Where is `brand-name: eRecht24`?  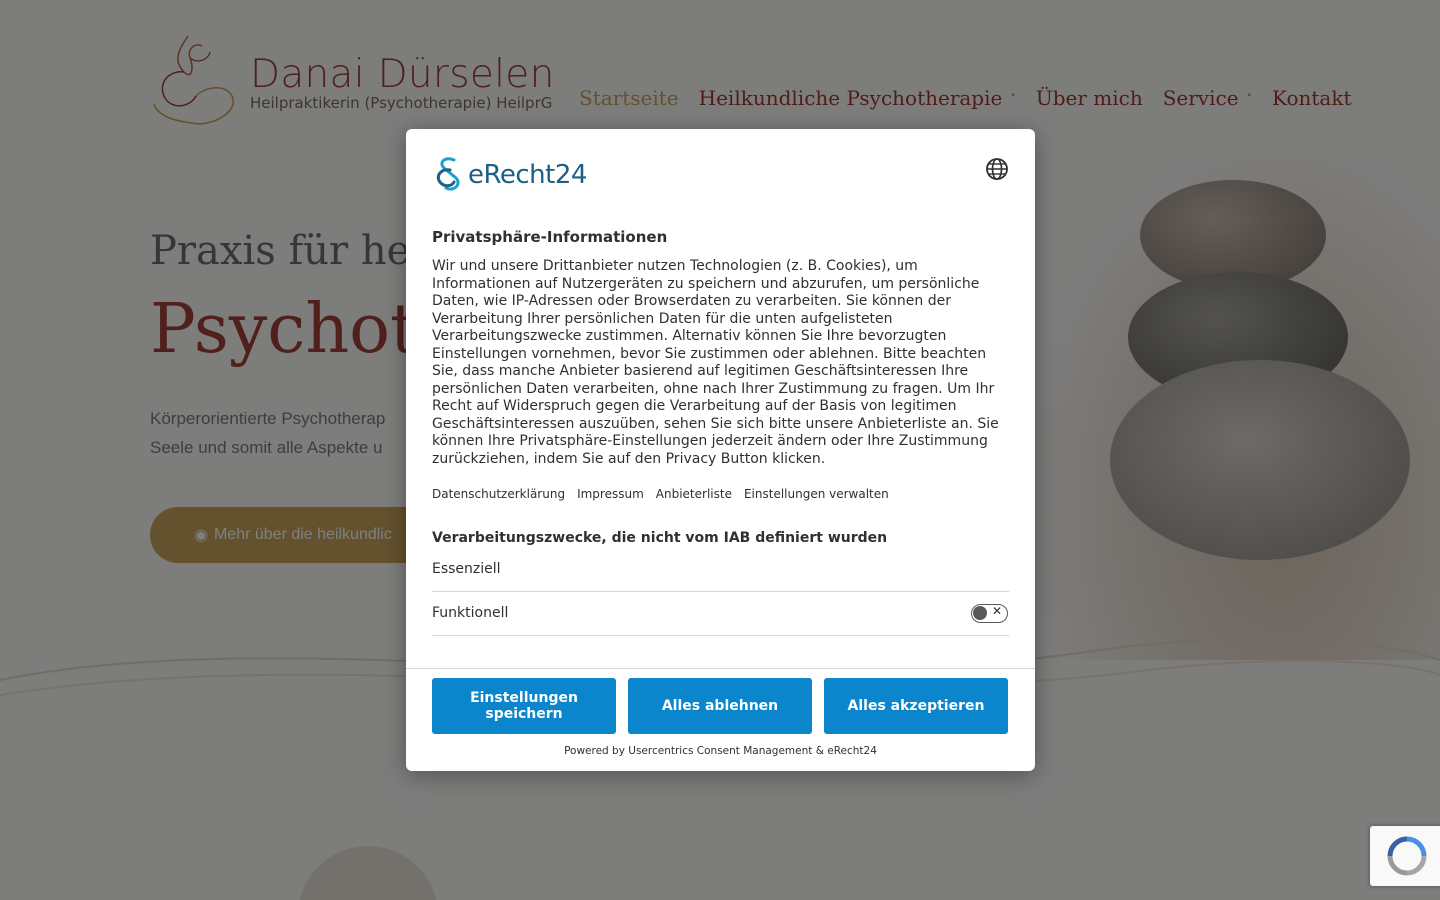
brand-name: eRecht24 is located at coordinates (527, 175).